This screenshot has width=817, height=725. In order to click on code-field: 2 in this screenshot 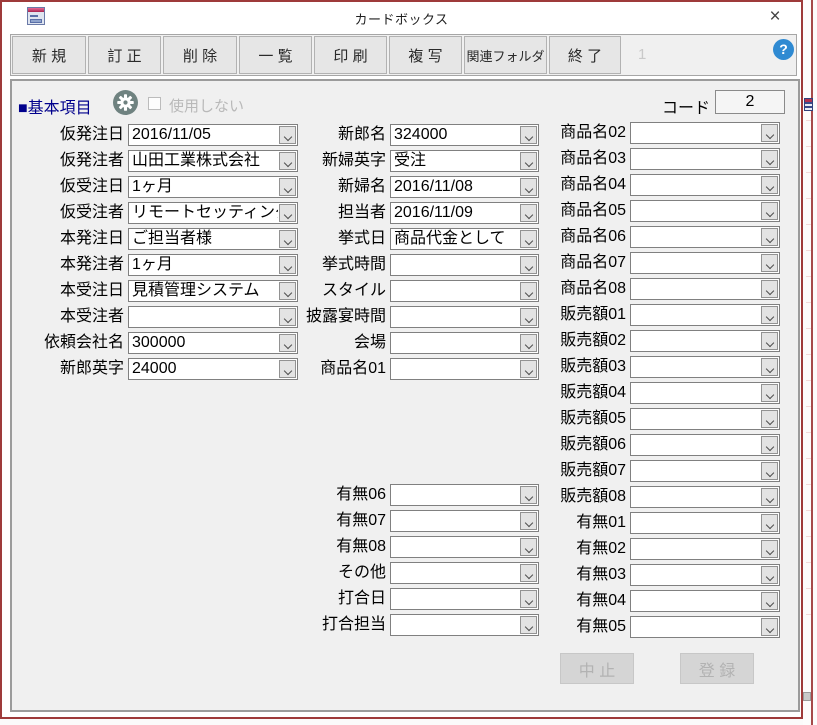, I will do `click(750, 102)`.